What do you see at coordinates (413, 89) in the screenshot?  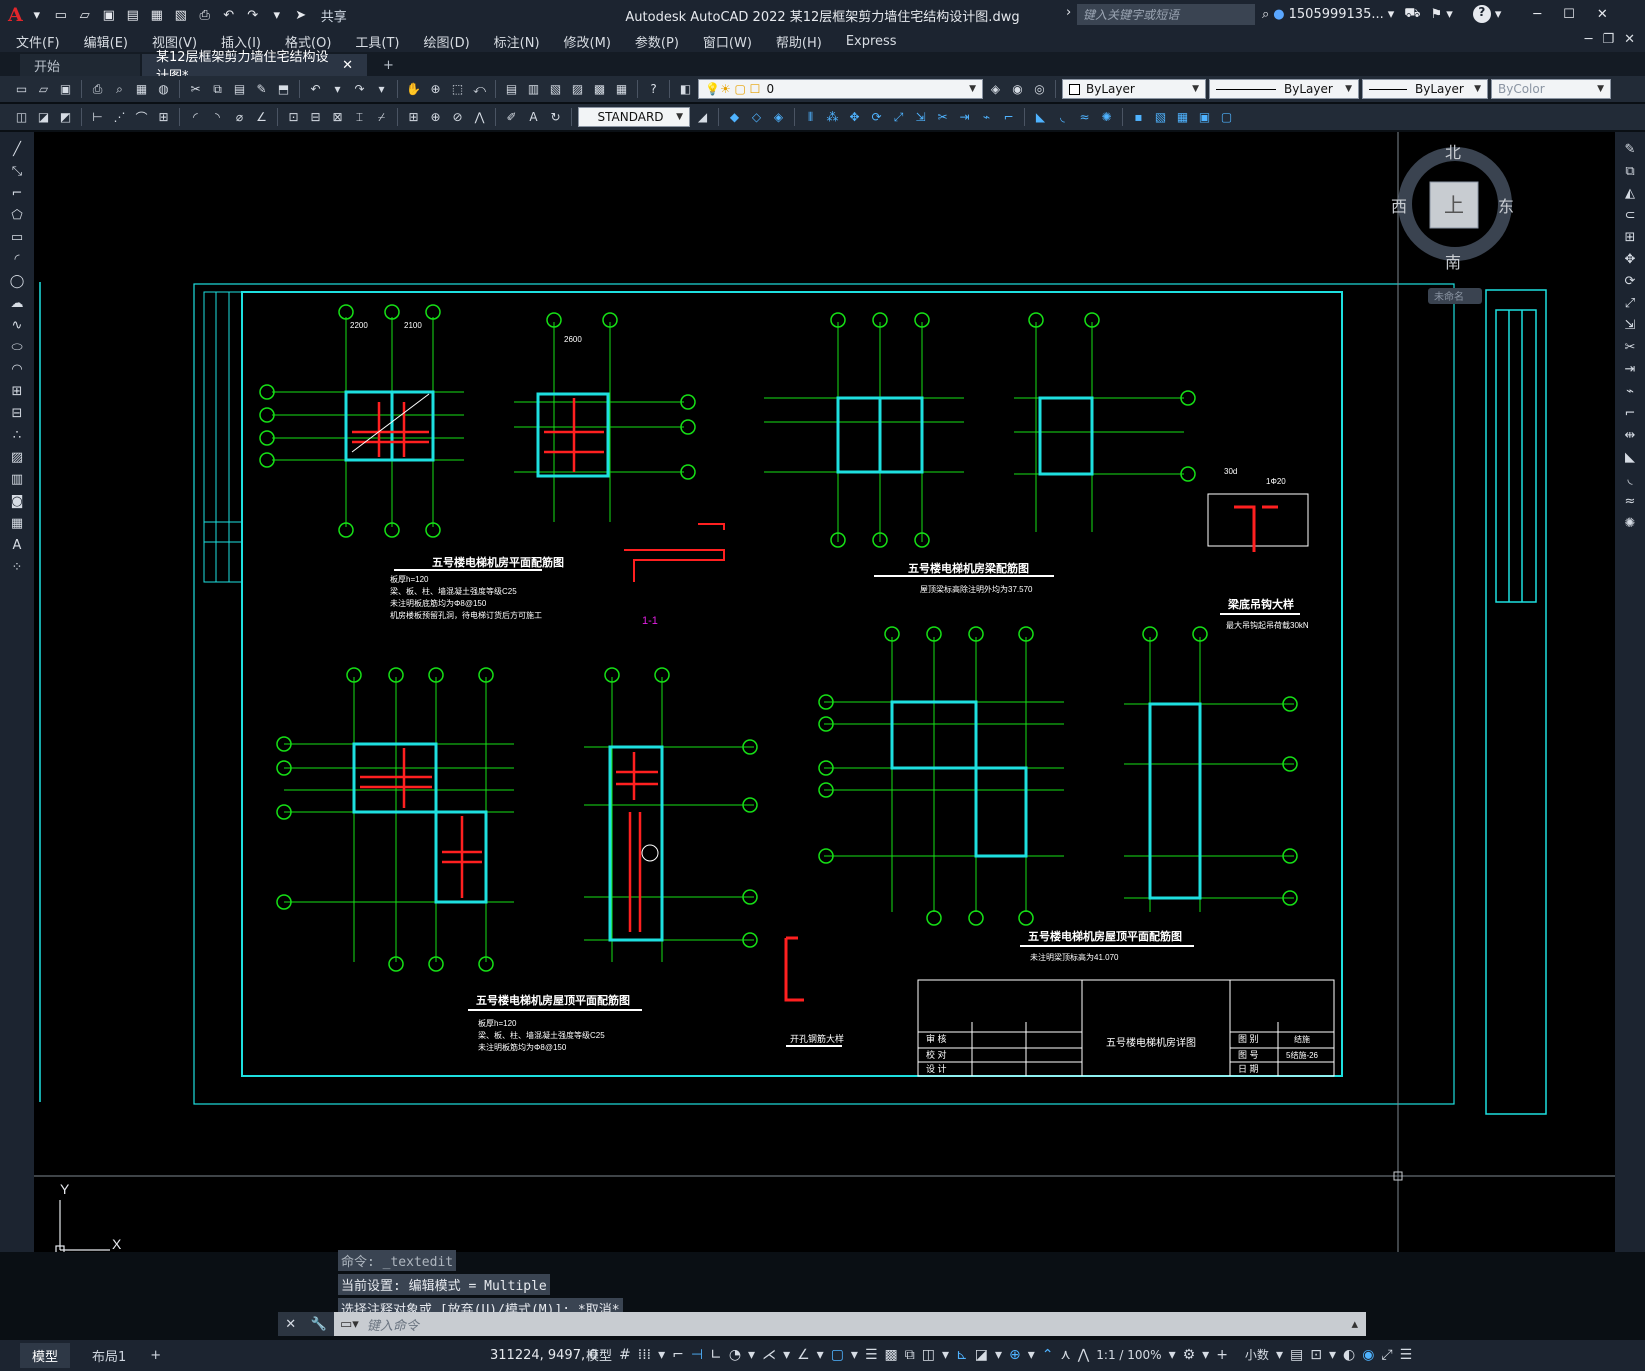 I see `pan-icon: ✋` at bounding box center [413, 89].